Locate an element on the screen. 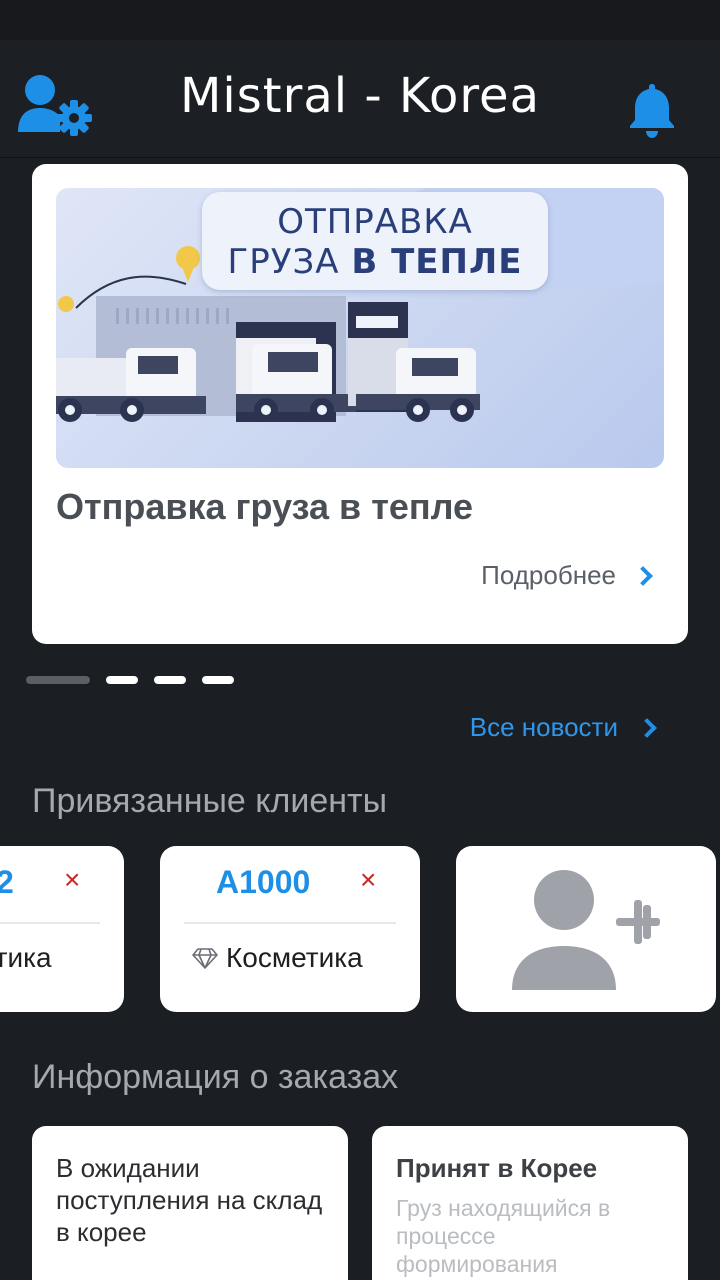 This screenshot has height=1280, width=720. app-header: Mistral - Korea is located at coordinates (360, 99).